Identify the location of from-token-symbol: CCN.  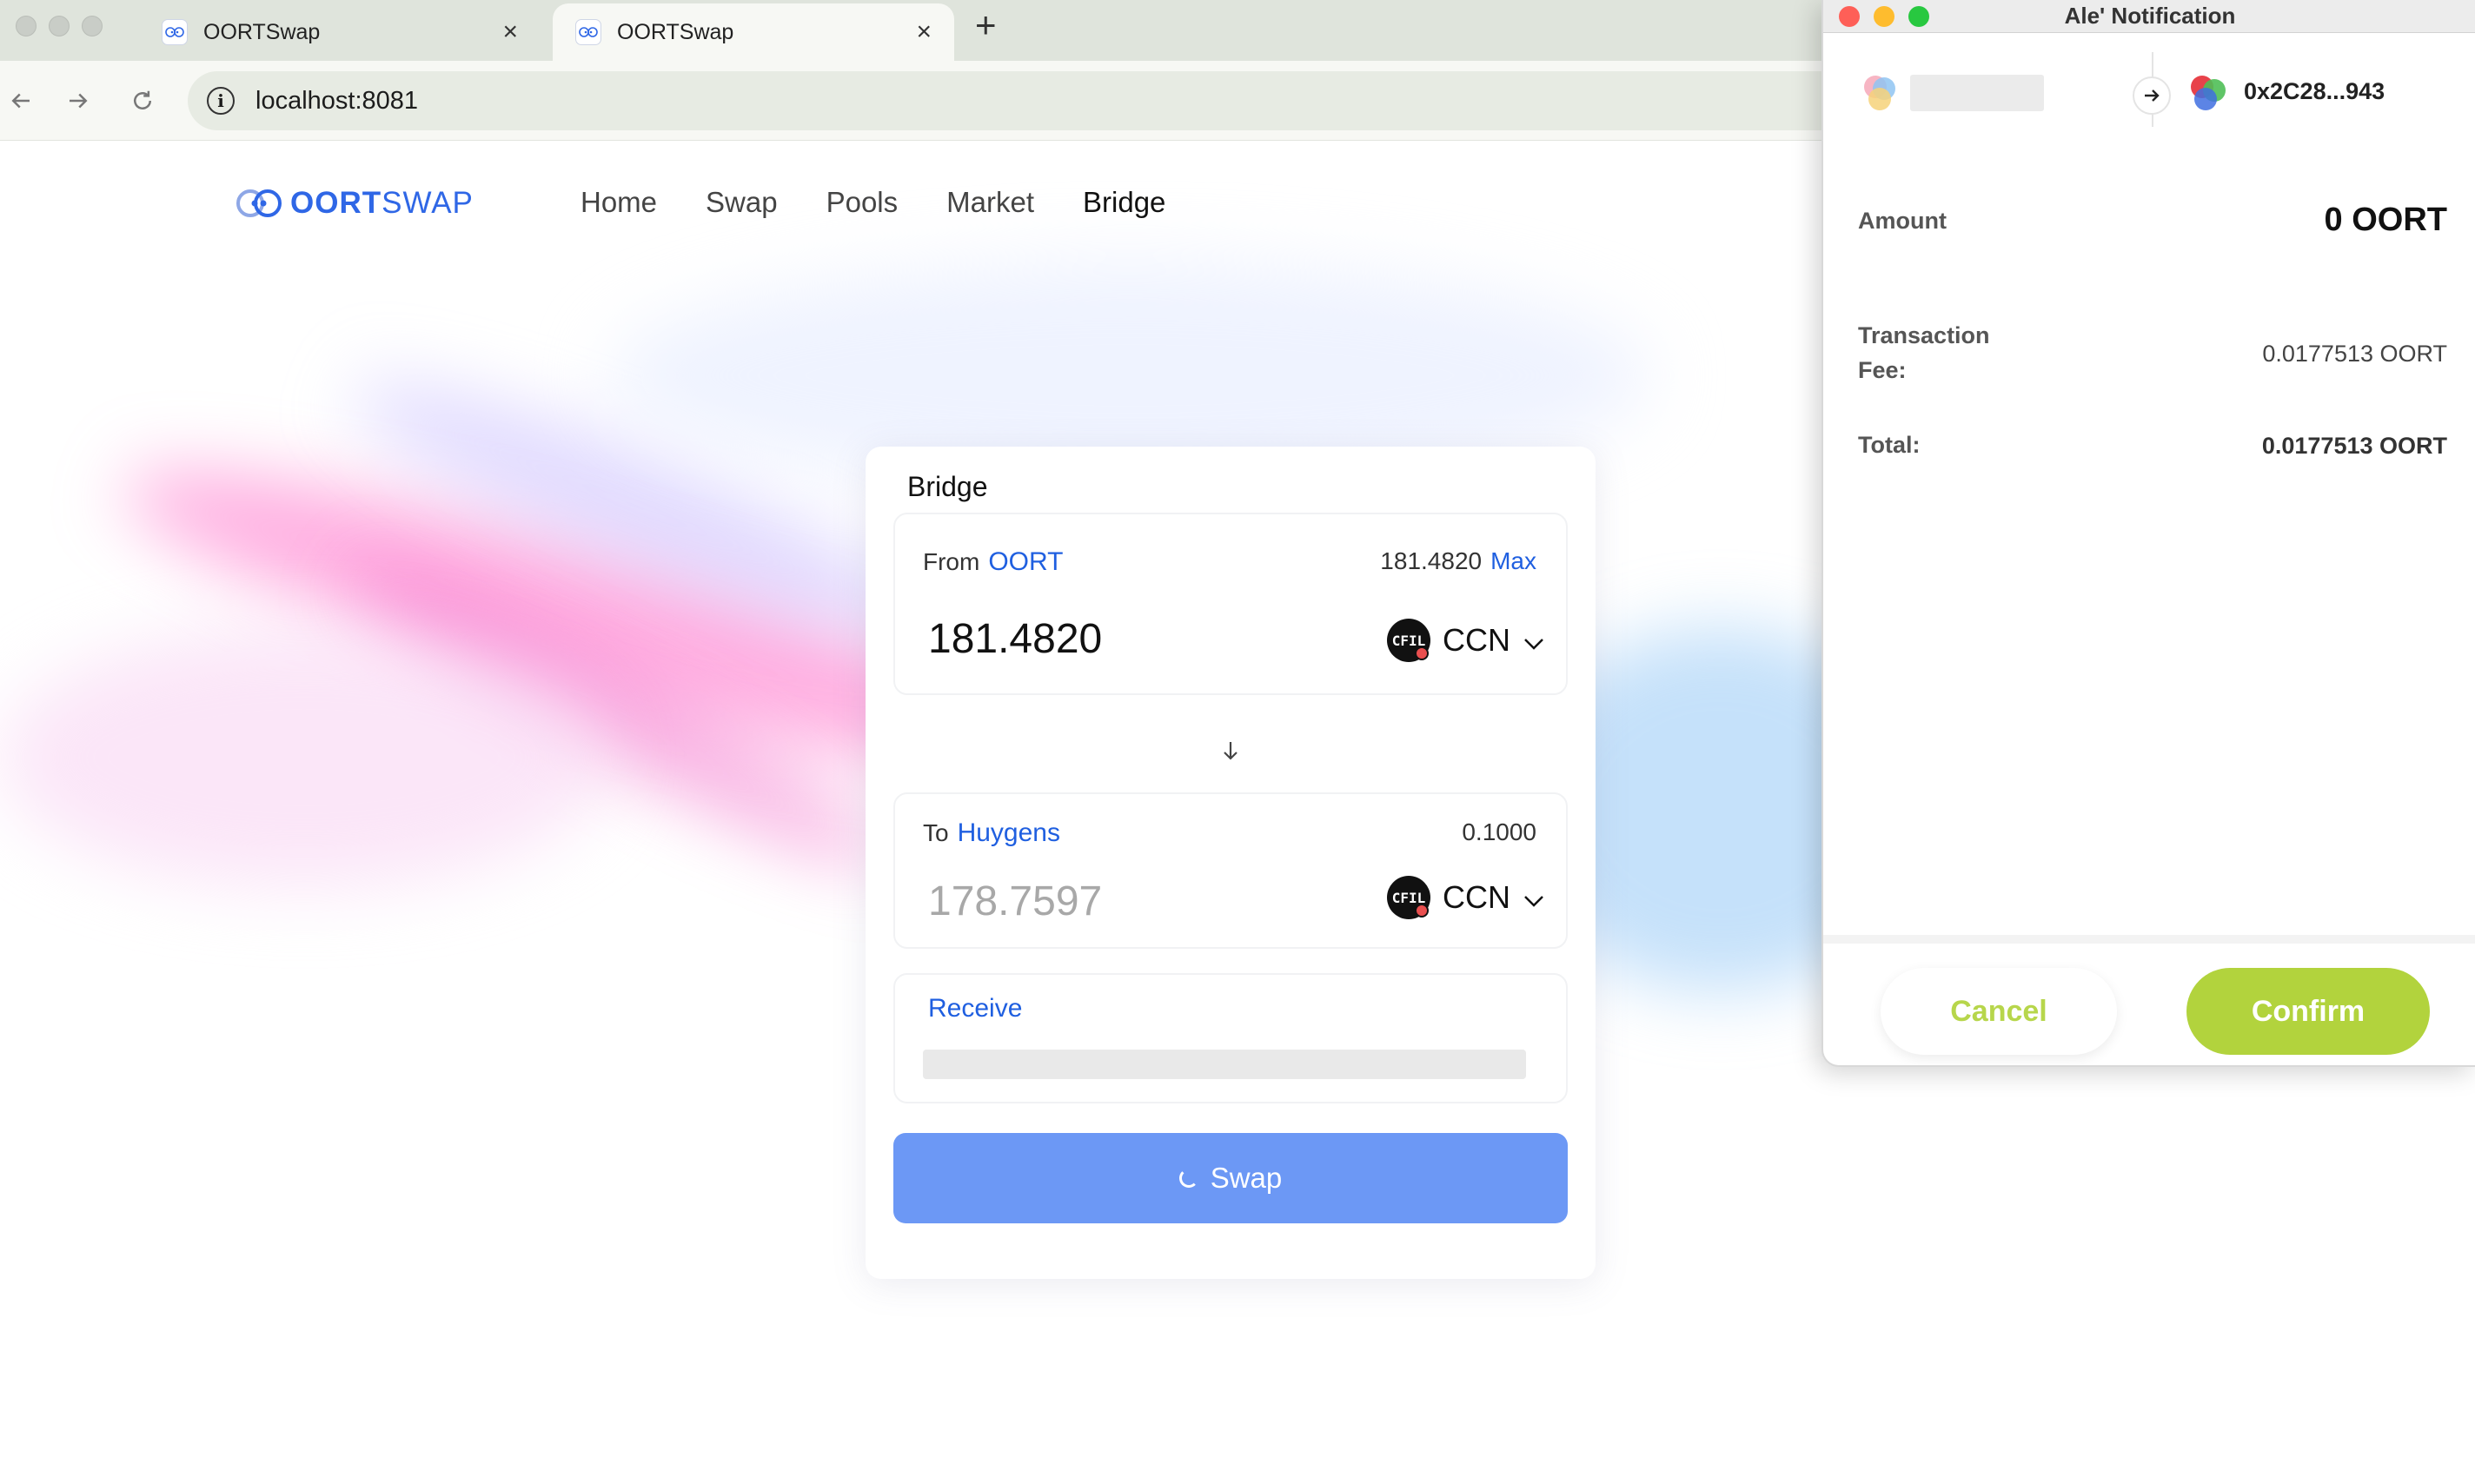
(1476, 640).